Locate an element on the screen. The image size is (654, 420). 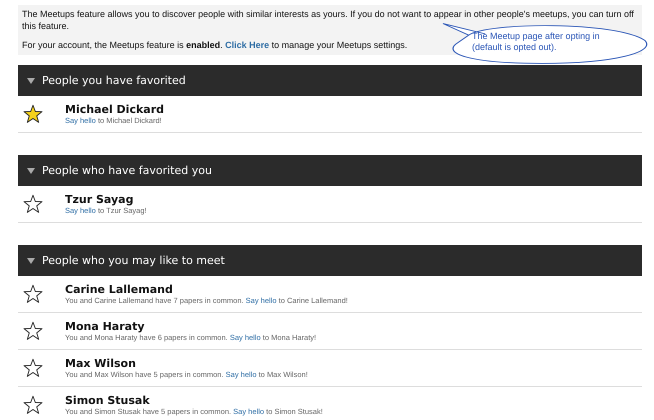
section-header: People who you may like to meet is located at coordinates (330, 260).